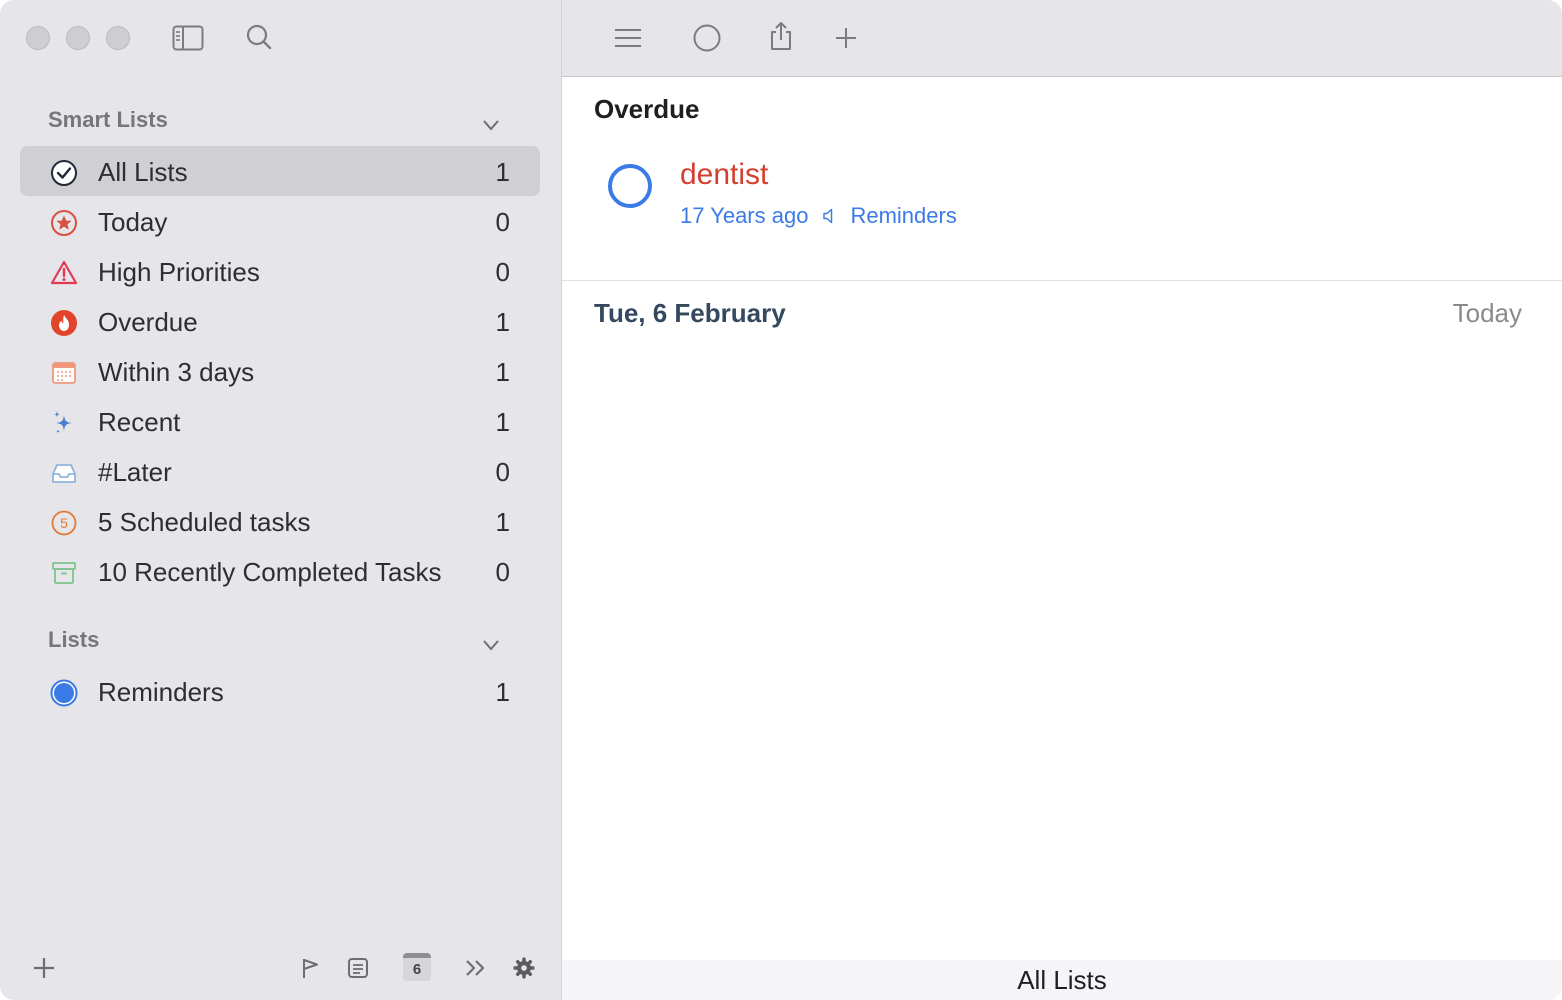 The height and width of the screenshot is (1000, 1562). I want to click on calendar-day-icon: 6, so click(417, 967).